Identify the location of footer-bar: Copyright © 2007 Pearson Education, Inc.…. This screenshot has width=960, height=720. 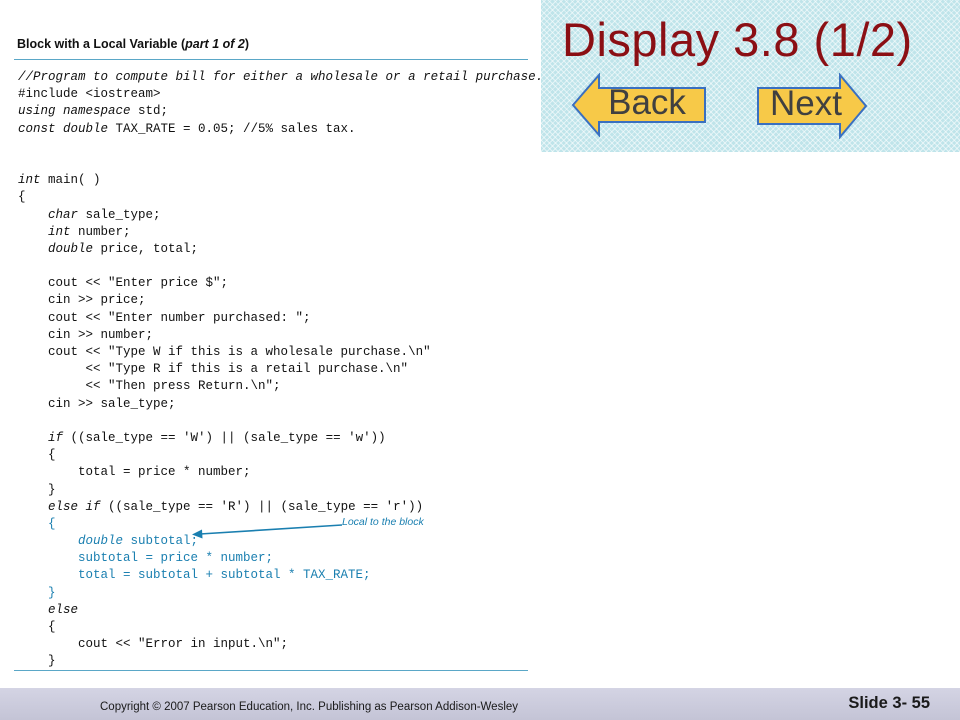
(480, 704).